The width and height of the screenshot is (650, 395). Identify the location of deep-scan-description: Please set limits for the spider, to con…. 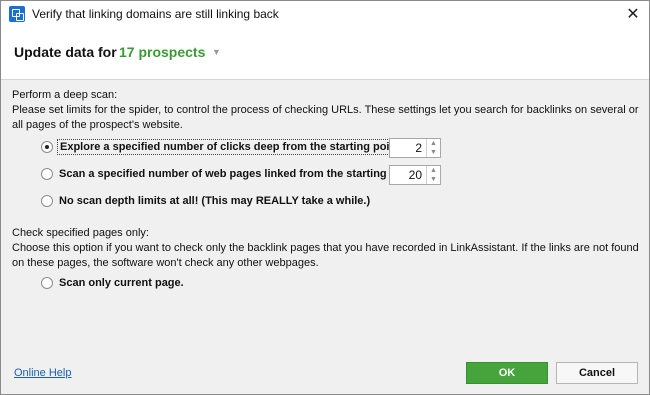
(325, 117).